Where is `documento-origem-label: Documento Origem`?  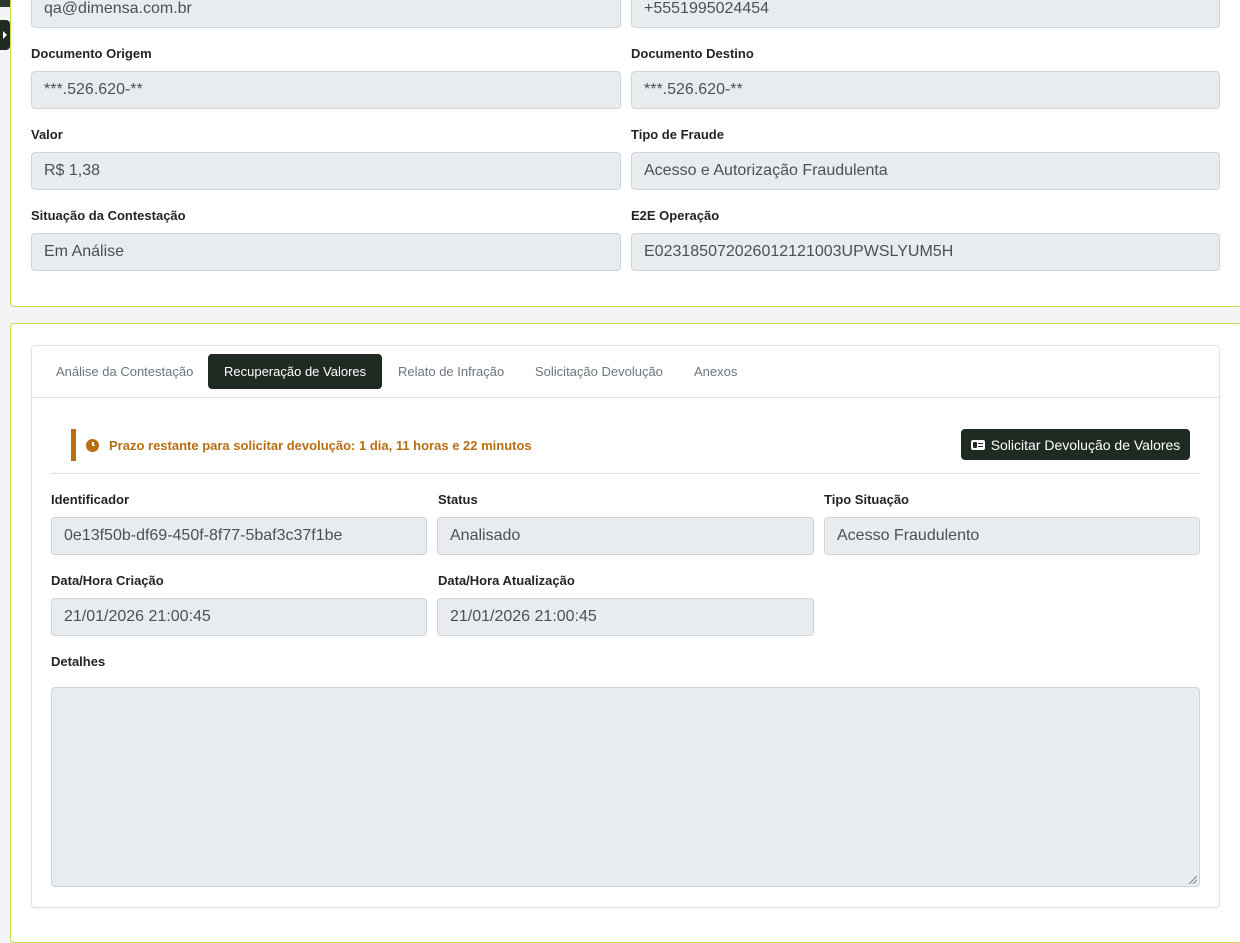 documento-origem-label: Documento Origem is located at coordinates (91, 53).